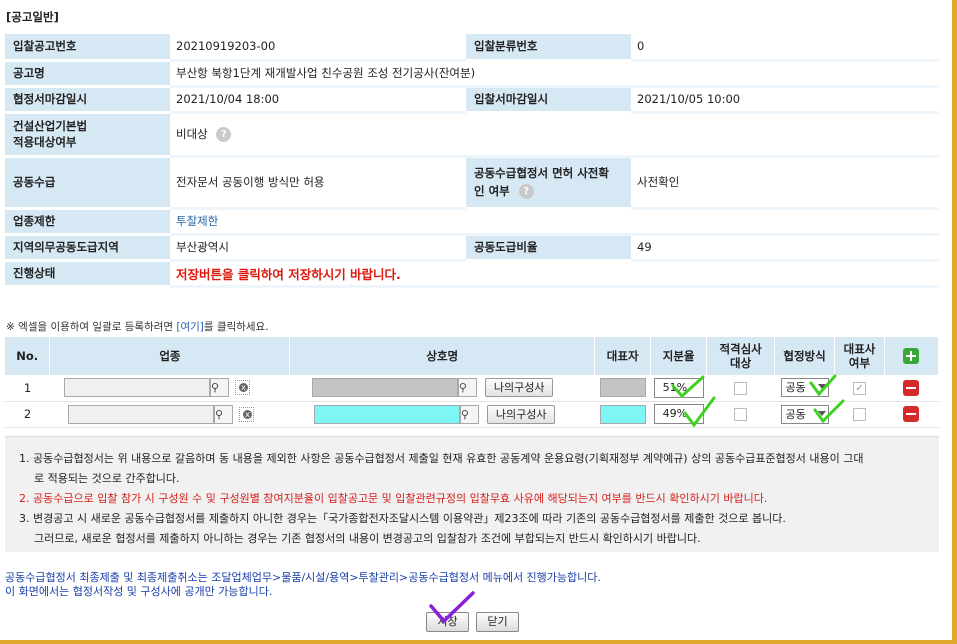 The width and height of the screenshot is (957, 644). Describe the element at coordinates (554, 135) in the screenshot. I see `law-value-cell: 비대상 ?` at that location.